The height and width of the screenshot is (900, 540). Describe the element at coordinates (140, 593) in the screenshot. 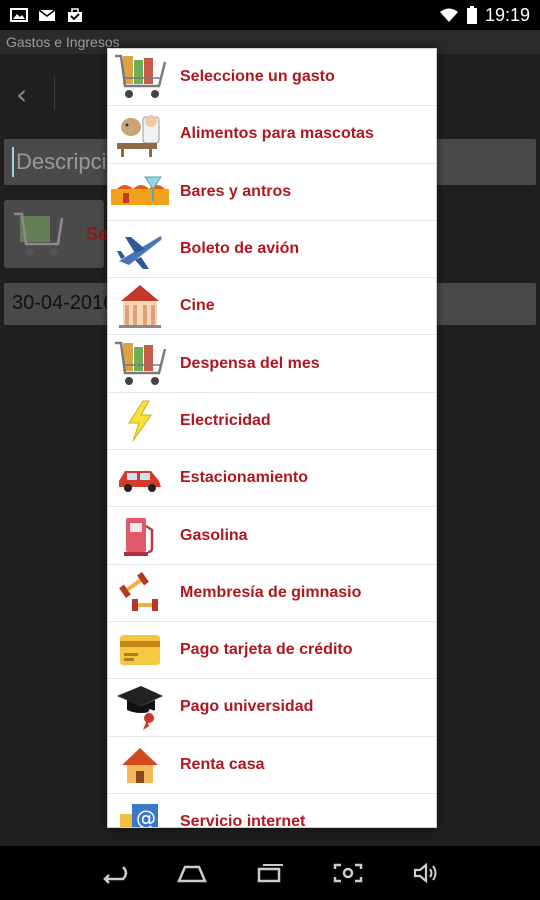

I see `dumbbell-icon` at that location.